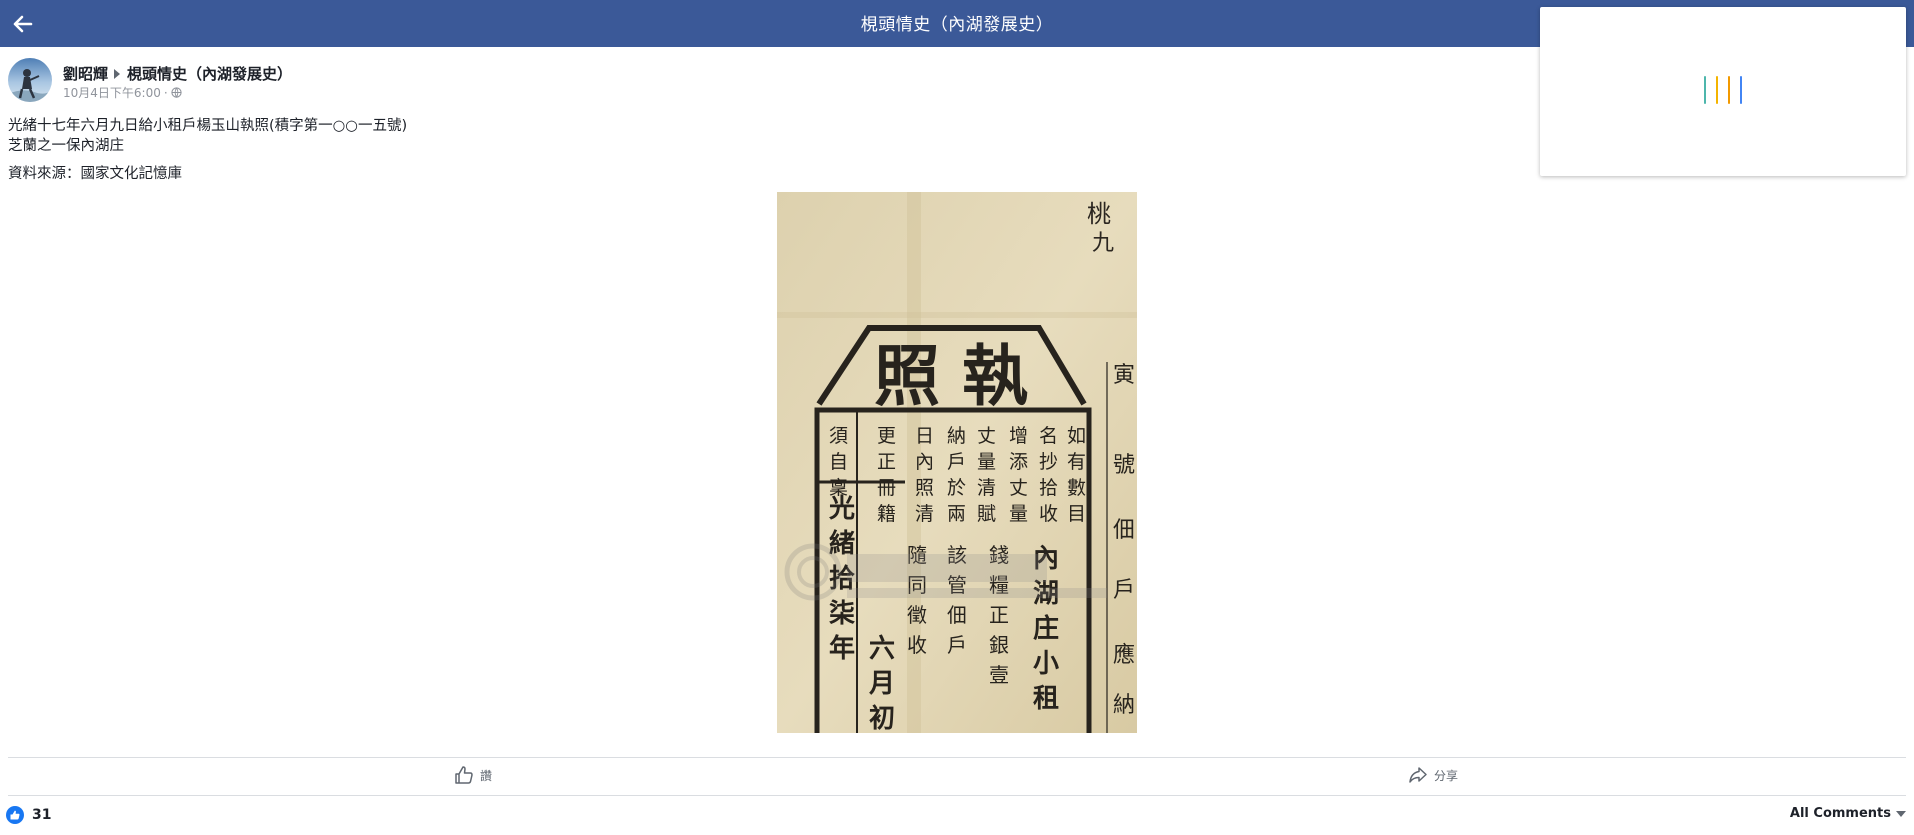 Image resolution: width=1914 pixels, height=835 pixels. What do you see at coordinates (882, 718) in the screenshot?
I see `svg-text: 初` at bounding box center [882, 718].